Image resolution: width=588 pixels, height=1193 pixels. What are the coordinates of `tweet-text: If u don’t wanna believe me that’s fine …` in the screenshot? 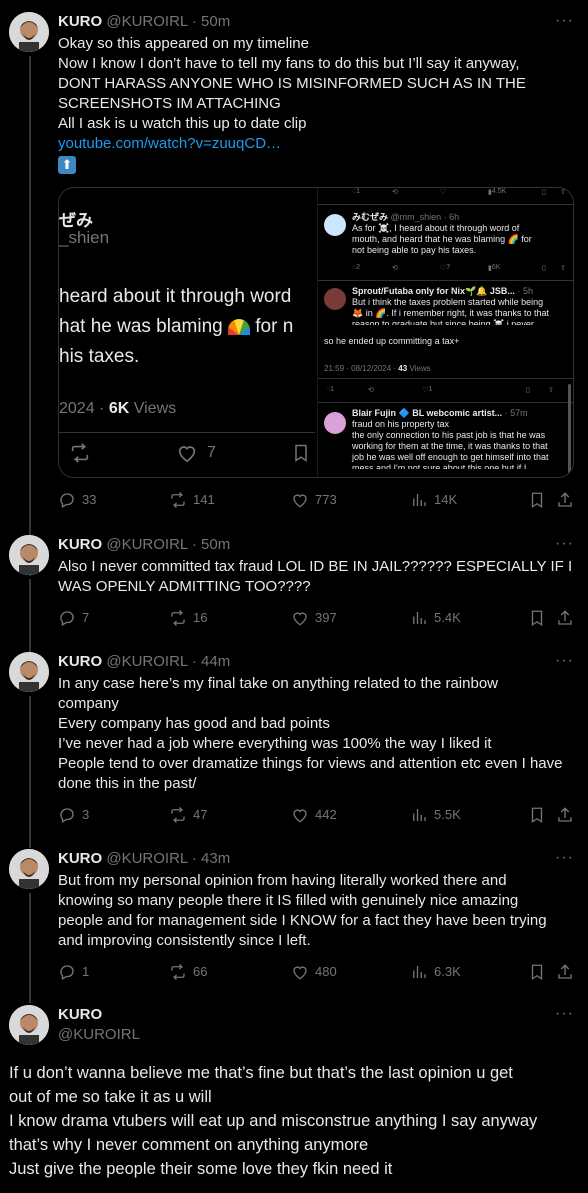 It's located at (273, 1121).